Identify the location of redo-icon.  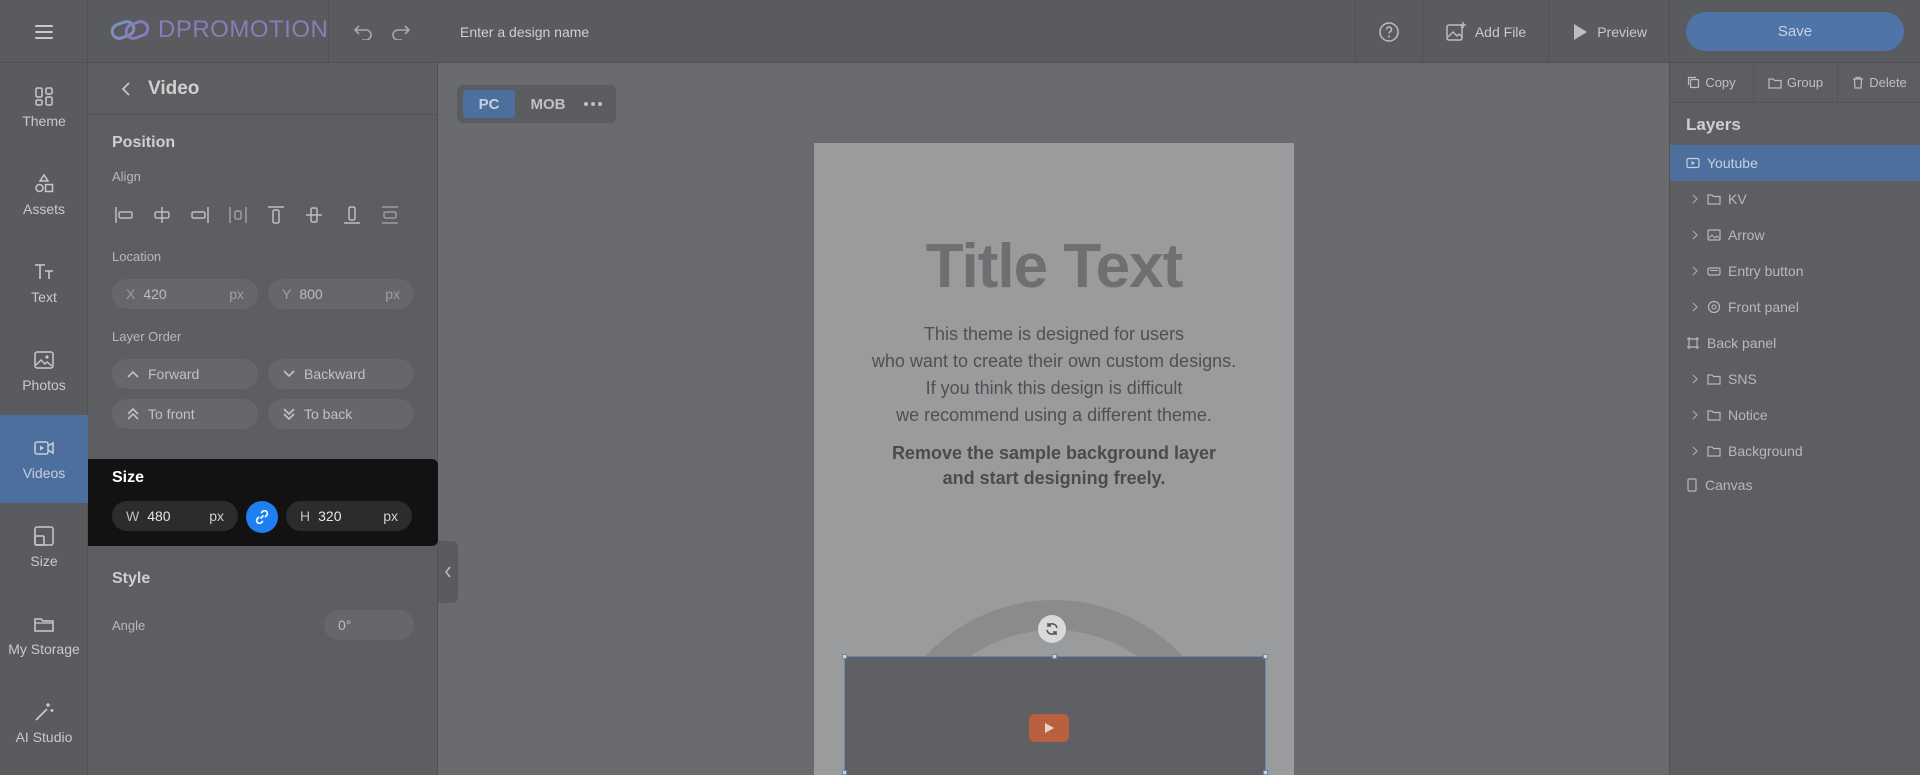
(401, 32).